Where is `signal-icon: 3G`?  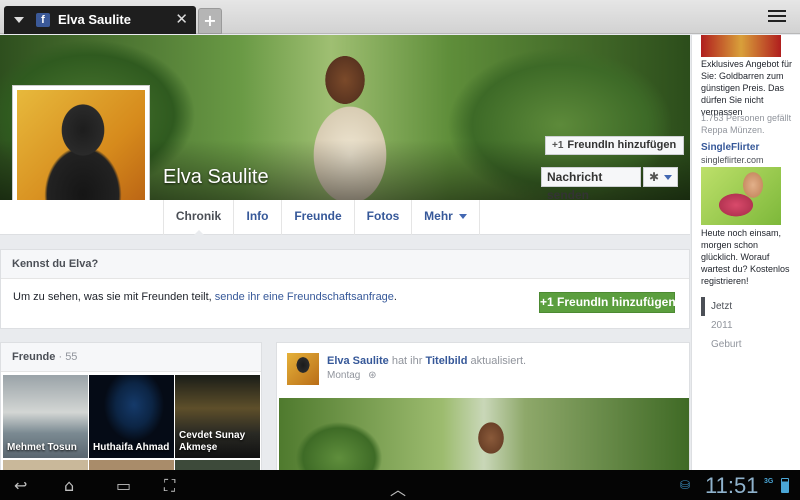 signal-icon: 3G is located at coordinates (769, 481).